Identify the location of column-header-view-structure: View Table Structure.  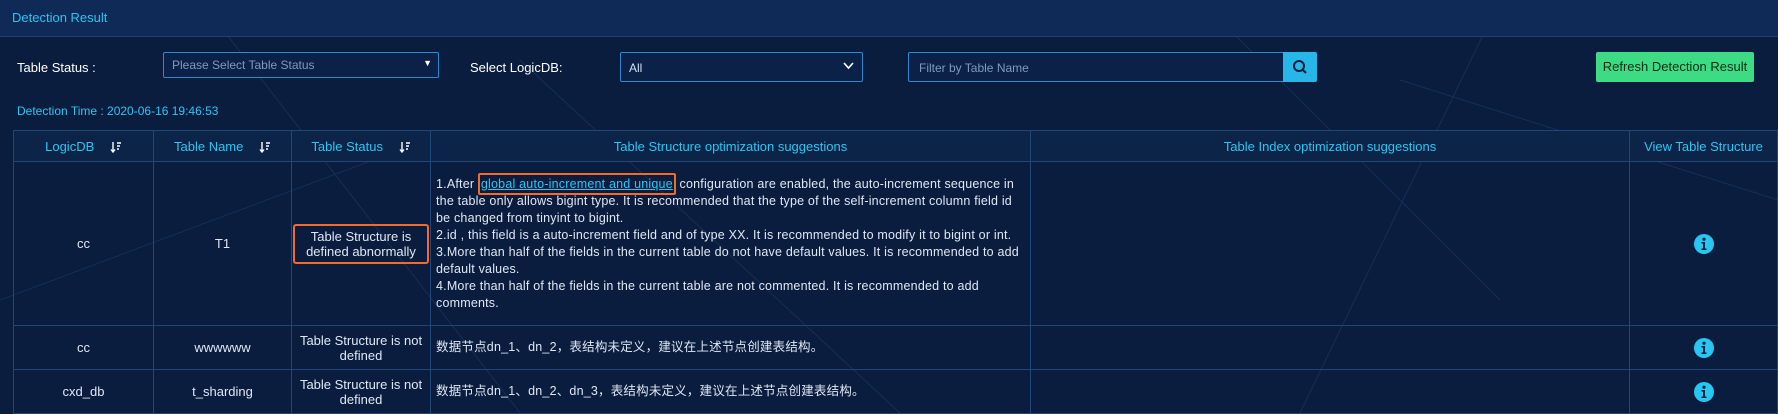
(1703, 146).